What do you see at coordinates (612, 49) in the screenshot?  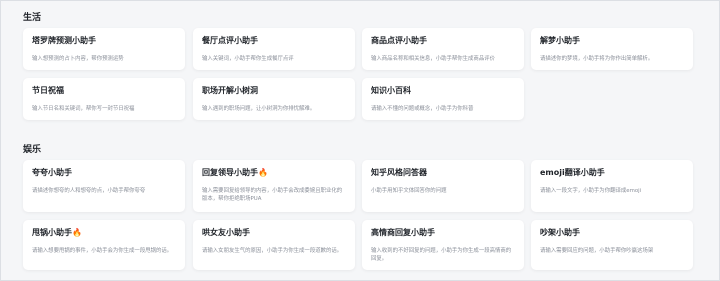 I see `card-dream-interpret: 解梦小助手 请描述你的梦境，小助手将为你作出简单解析。` at bounding box center [612, 49].